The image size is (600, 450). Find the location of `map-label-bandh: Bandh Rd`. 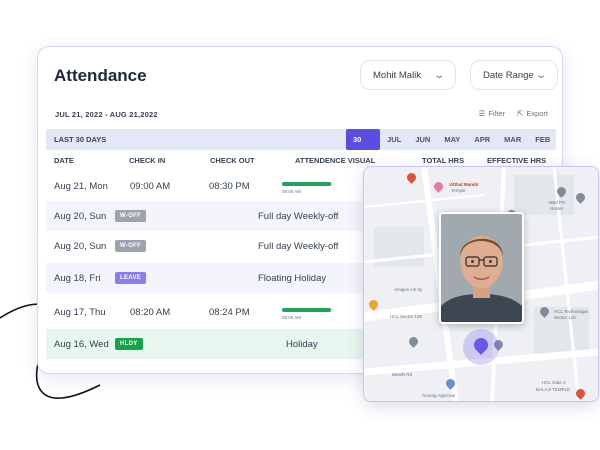

map-label-bandh: Bandh Rd is located at coordinates (402, 374).